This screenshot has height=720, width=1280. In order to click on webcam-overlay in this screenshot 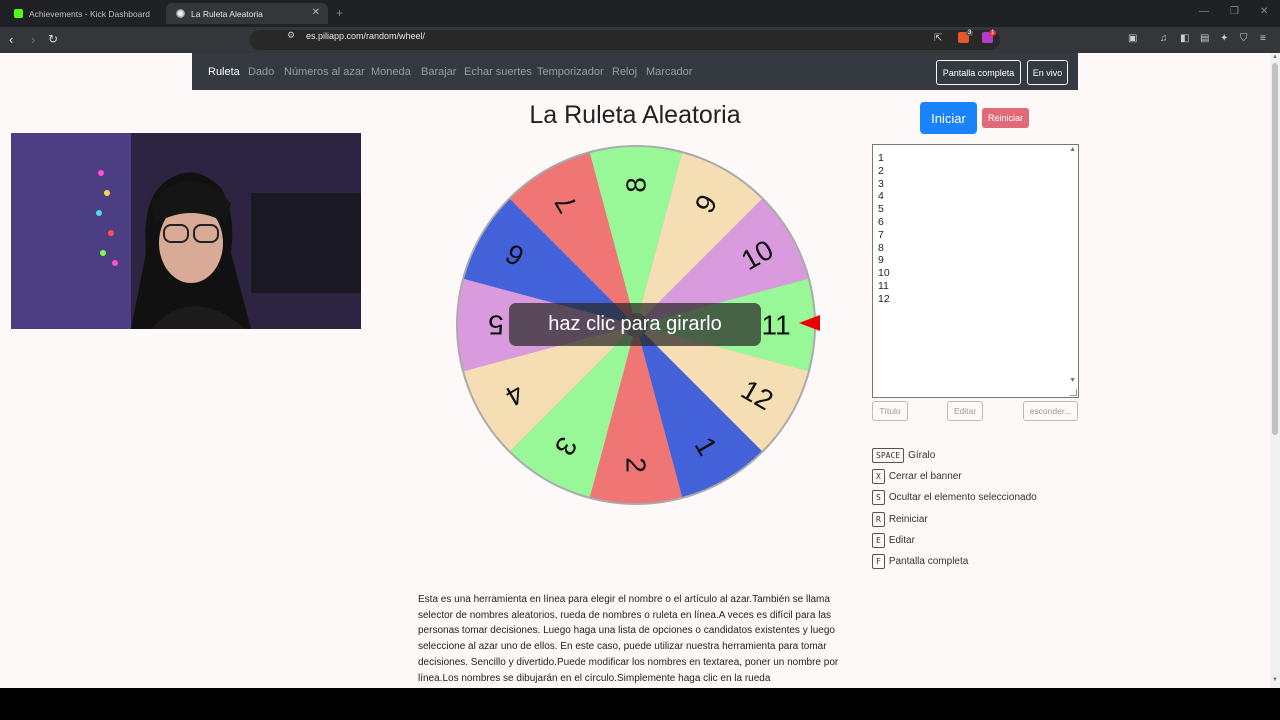, I will do `click(186, 231)`.